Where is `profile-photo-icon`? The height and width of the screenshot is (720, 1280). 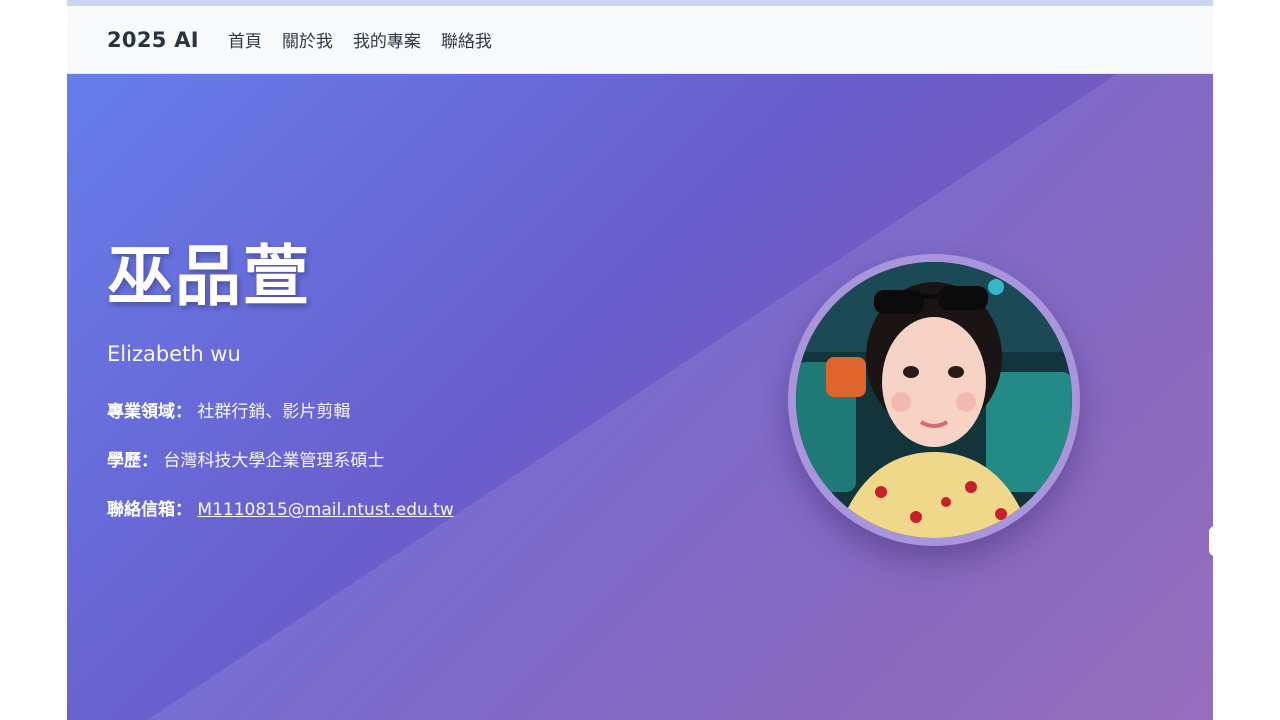
profile-photo-icon is located at coordinates (934, 400).